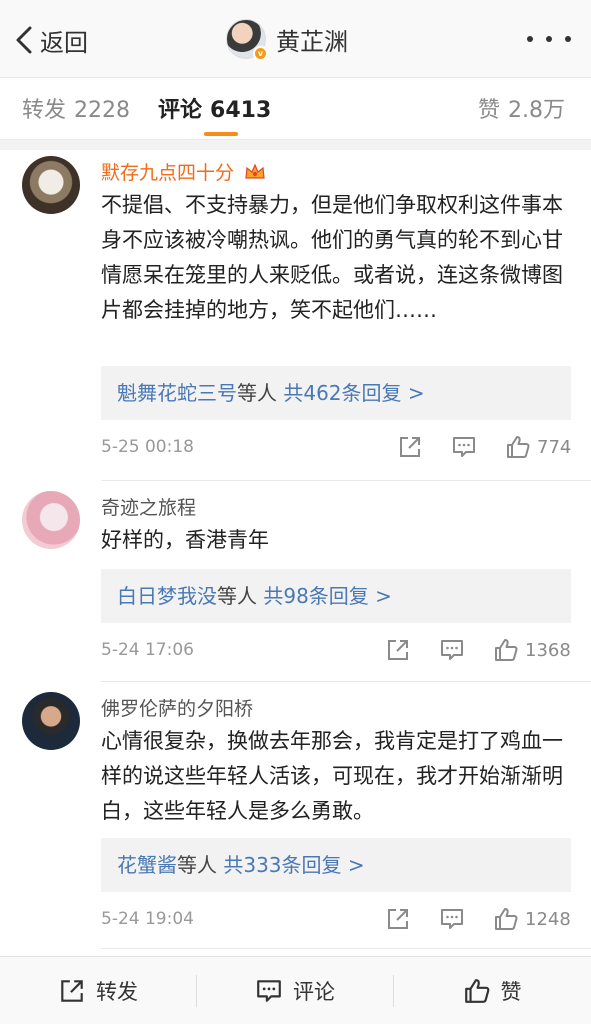  Describe the element at coordinates (336, 919) in the screenshot. I see `comment-meta: 5-24 19:04 1248` at that location.